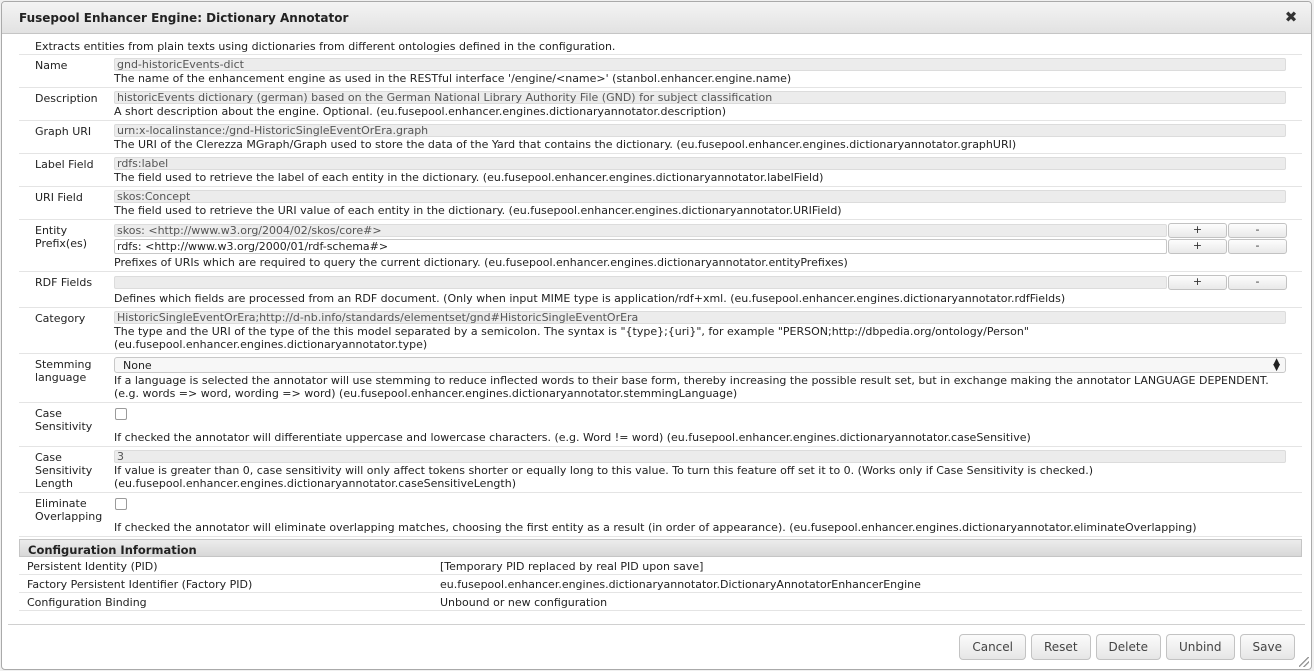  I want to click on stemming-language-select: None ▲ ▼, so click(700, 365).